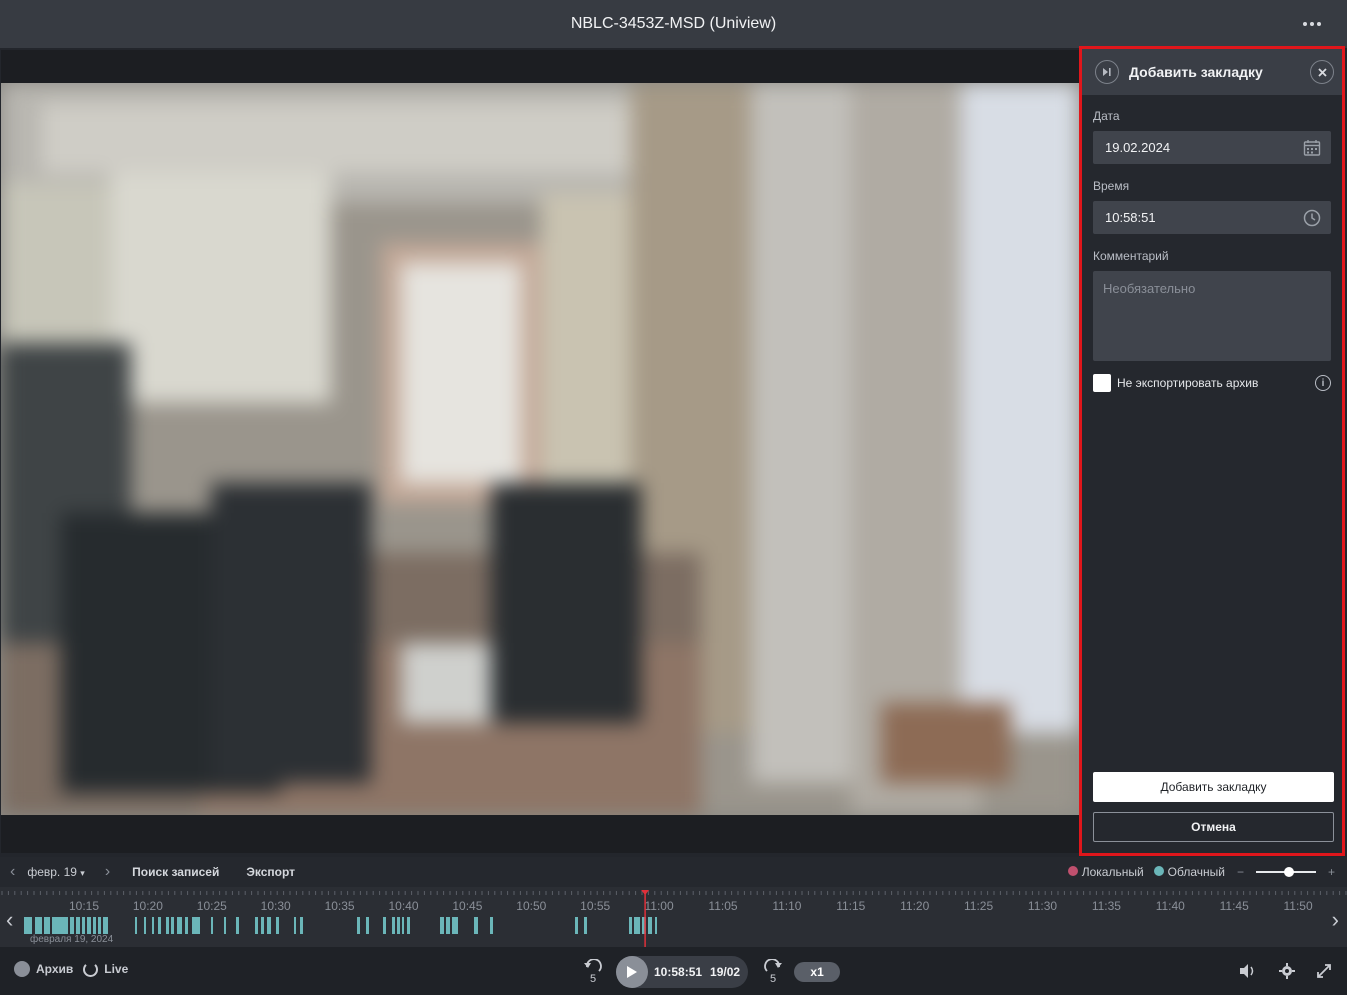  What do you see at coordinates (1240, 872) in the screenshot?
I see `zoom-out-button: −` at bounding box center [1240, 872].